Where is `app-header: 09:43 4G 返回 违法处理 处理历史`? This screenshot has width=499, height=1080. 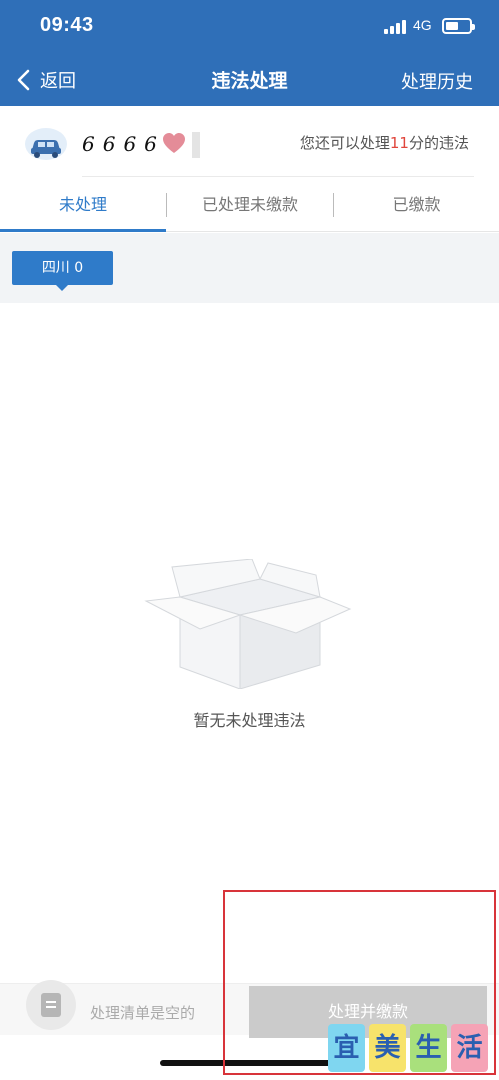 app-header: 09:43 4G 返回 违法处理 处理历史 is located at coordinates (249, 53).